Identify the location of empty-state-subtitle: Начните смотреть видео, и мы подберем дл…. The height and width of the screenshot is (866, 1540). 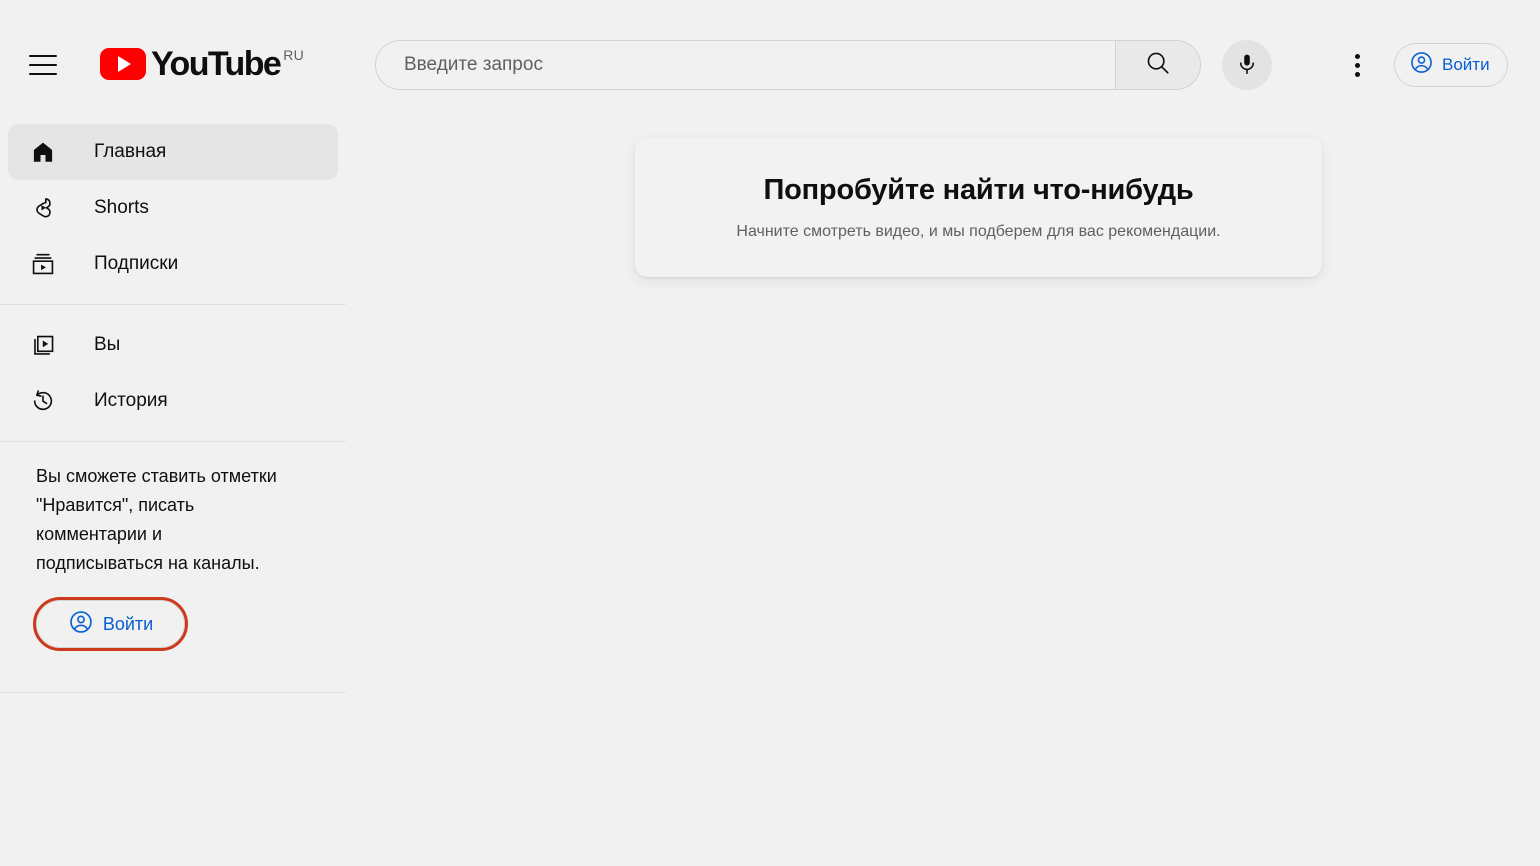
(978, 231).